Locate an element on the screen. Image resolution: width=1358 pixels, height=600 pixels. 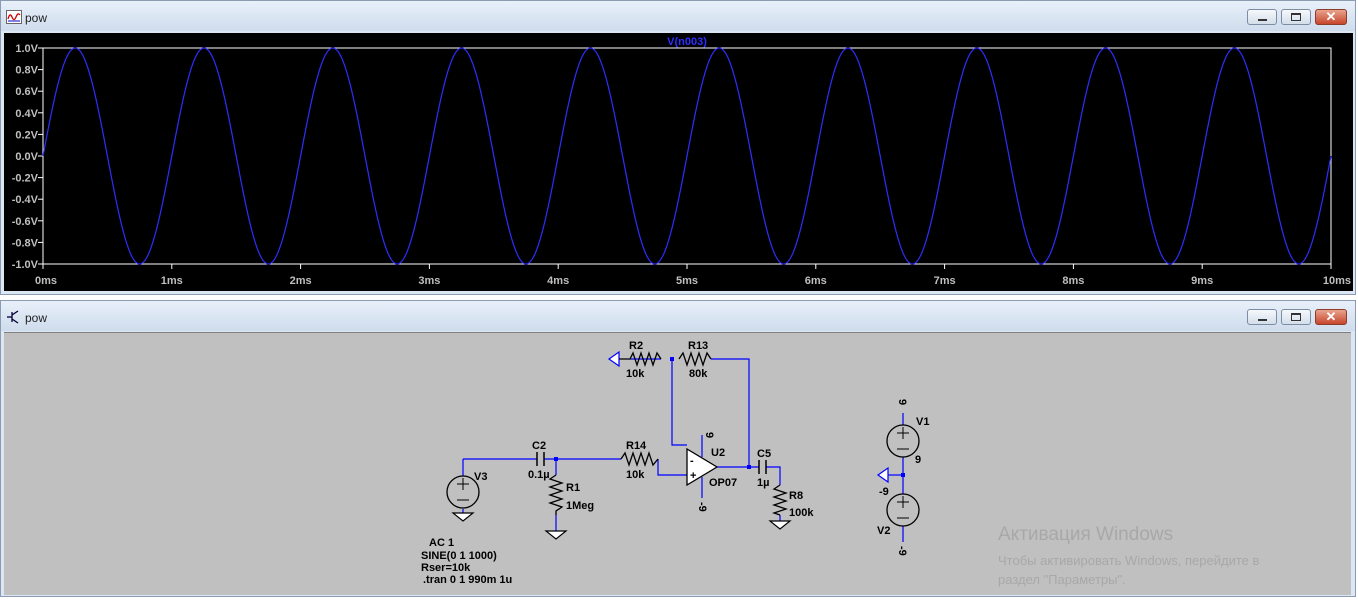
capacitor-c2 is located at coordinates (540, 459).